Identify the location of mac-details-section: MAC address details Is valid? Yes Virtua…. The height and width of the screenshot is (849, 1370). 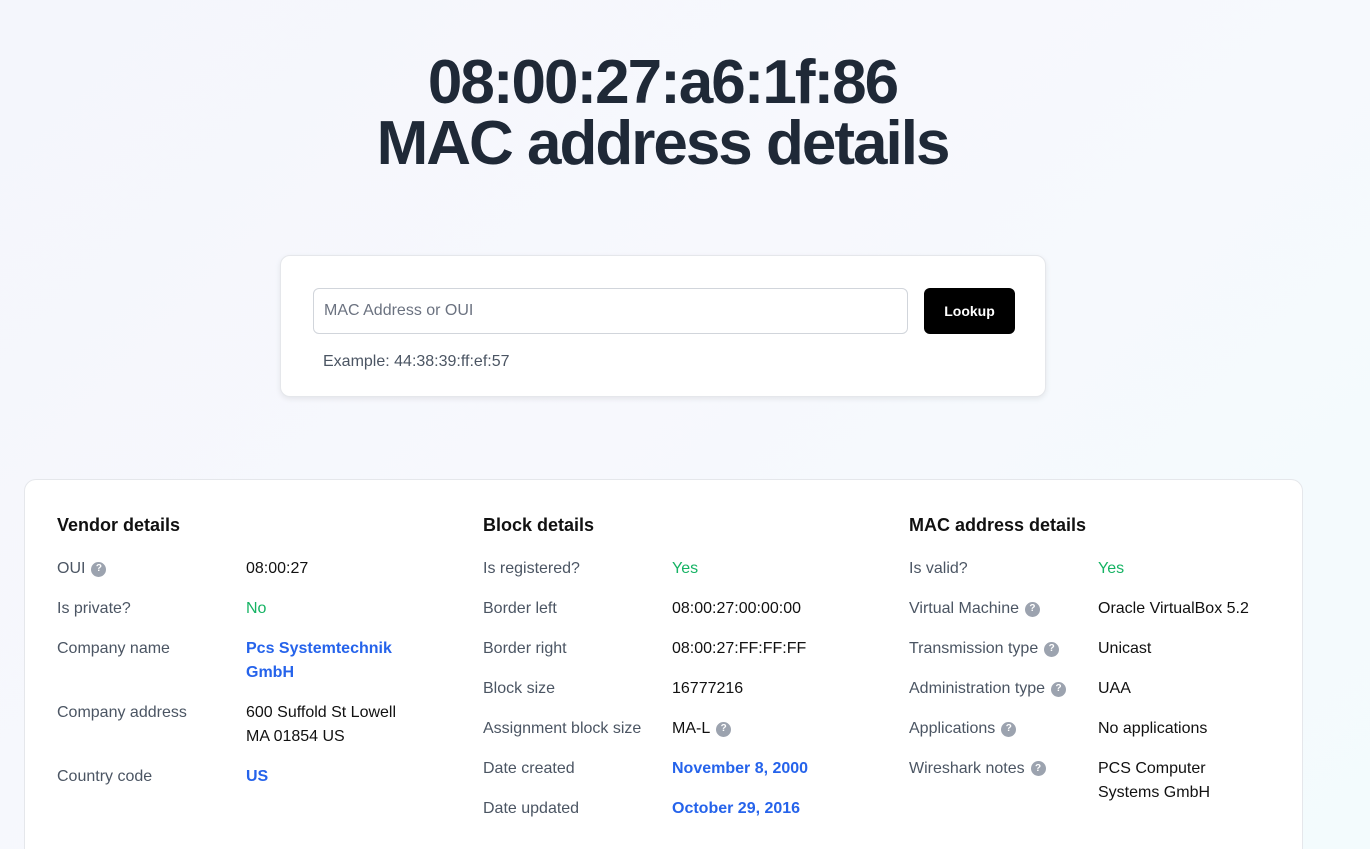
(1099, 668).